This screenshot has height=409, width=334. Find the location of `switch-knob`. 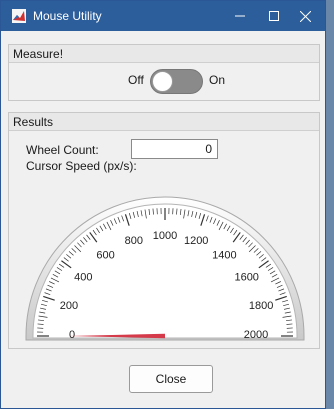

switch-knob is located at coordinates (162, 81).